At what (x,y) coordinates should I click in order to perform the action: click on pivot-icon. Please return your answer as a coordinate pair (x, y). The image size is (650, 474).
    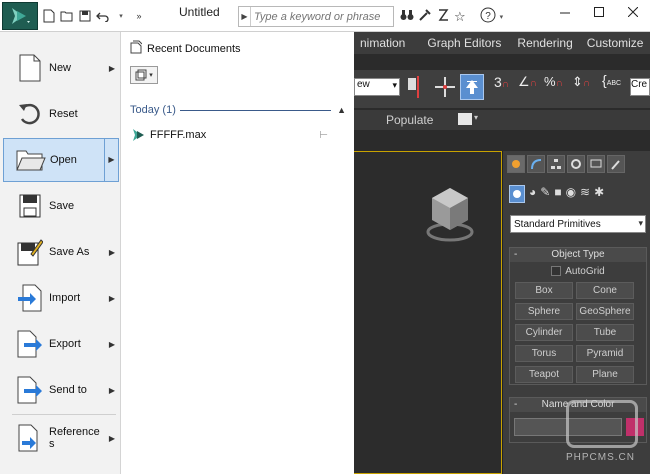
    Looking at the image, I should click on (415, 88).